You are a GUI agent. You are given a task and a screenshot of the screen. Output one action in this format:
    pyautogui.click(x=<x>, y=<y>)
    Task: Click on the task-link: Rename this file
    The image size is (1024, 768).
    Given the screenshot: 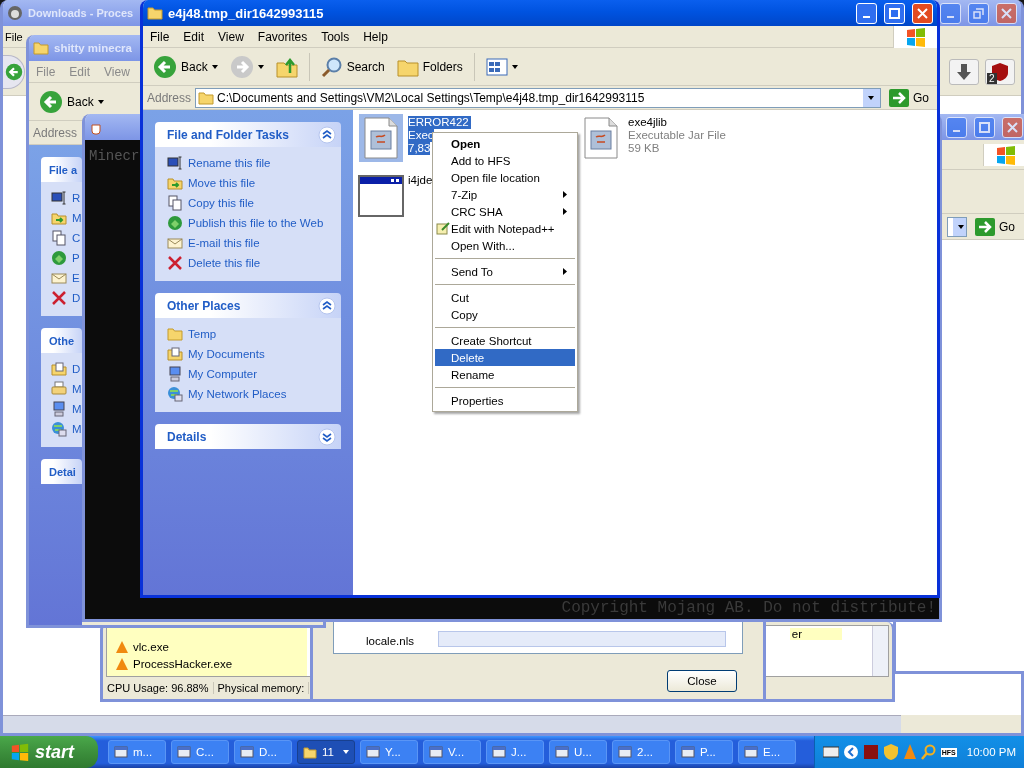 What is the action you would take?
    pyautogui.click(x=219, y=163)
    